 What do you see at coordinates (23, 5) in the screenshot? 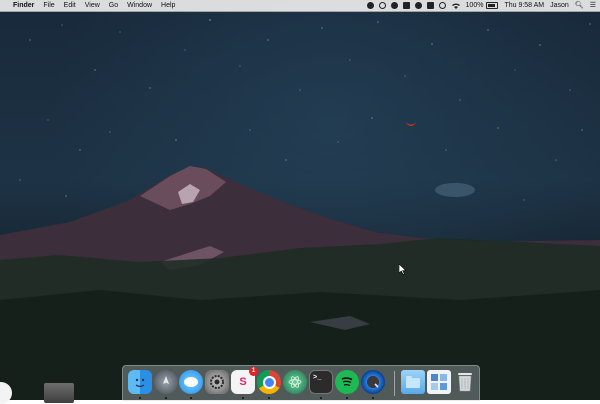
I see `menu-app-finder: Finder` at bounding box center [23, 5].